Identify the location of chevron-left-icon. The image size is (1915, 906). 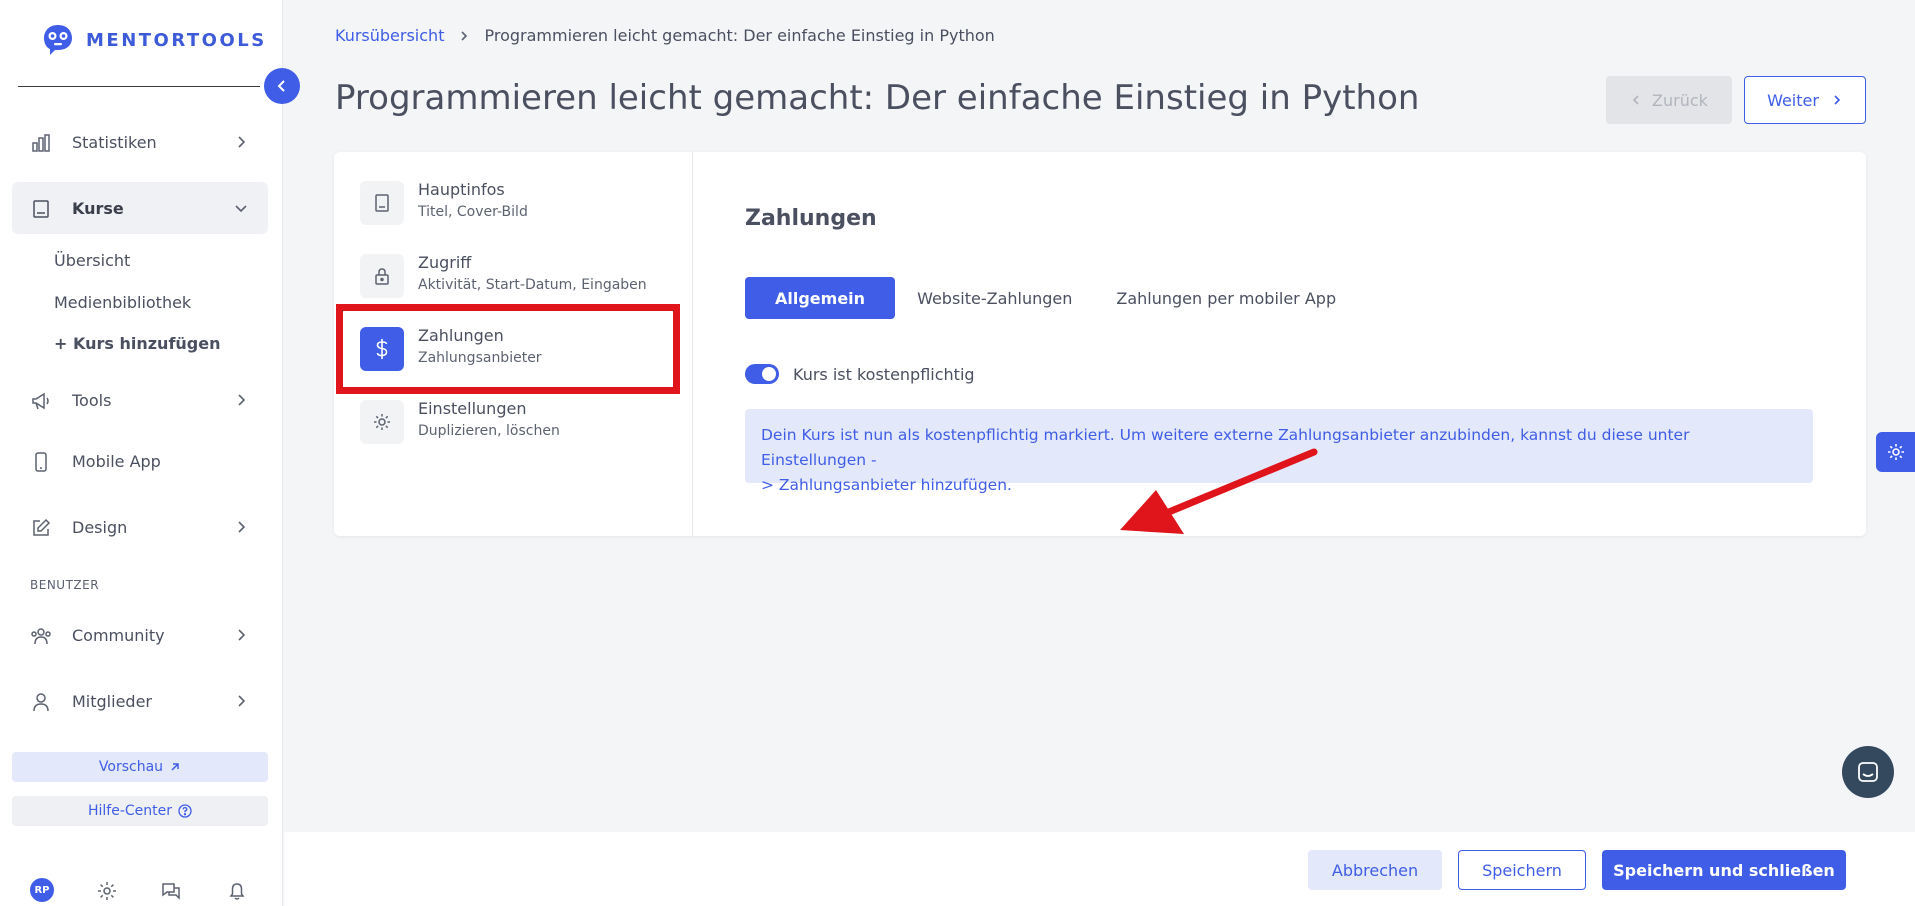
(1635, 100).